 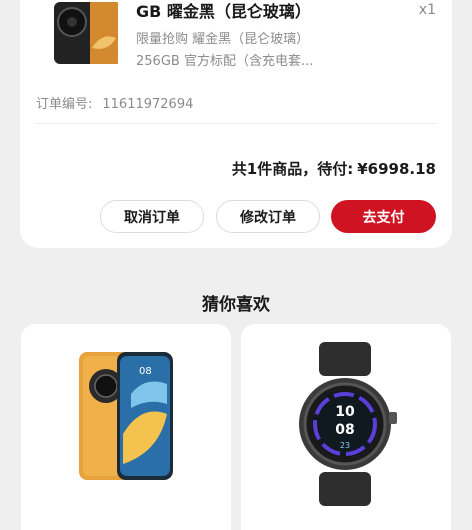 What do you see at coordinates (126, 416) in the screenshot?
I see `phone-image: 08` at bounding box center [126, 416].